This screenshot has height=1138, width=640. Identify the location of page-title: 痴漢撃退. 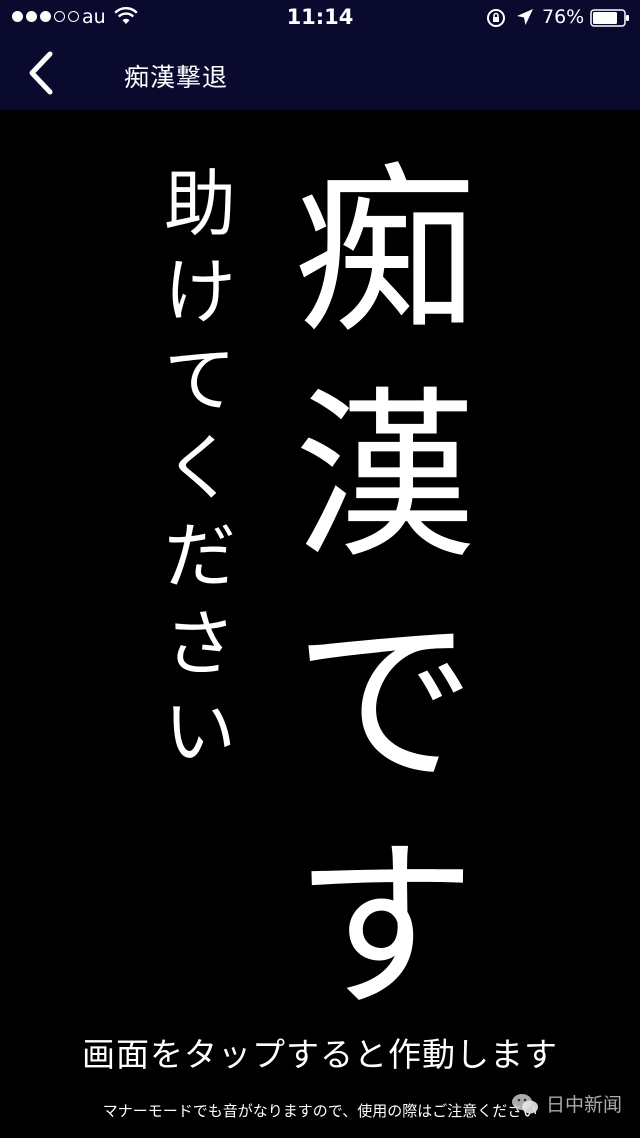
(176, 77).